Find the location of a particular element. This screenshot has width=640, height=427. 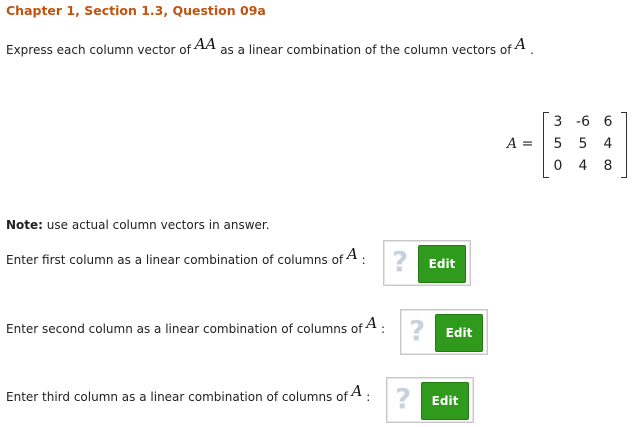

matrix-cell: -6 is located at coordinates (583, 122).